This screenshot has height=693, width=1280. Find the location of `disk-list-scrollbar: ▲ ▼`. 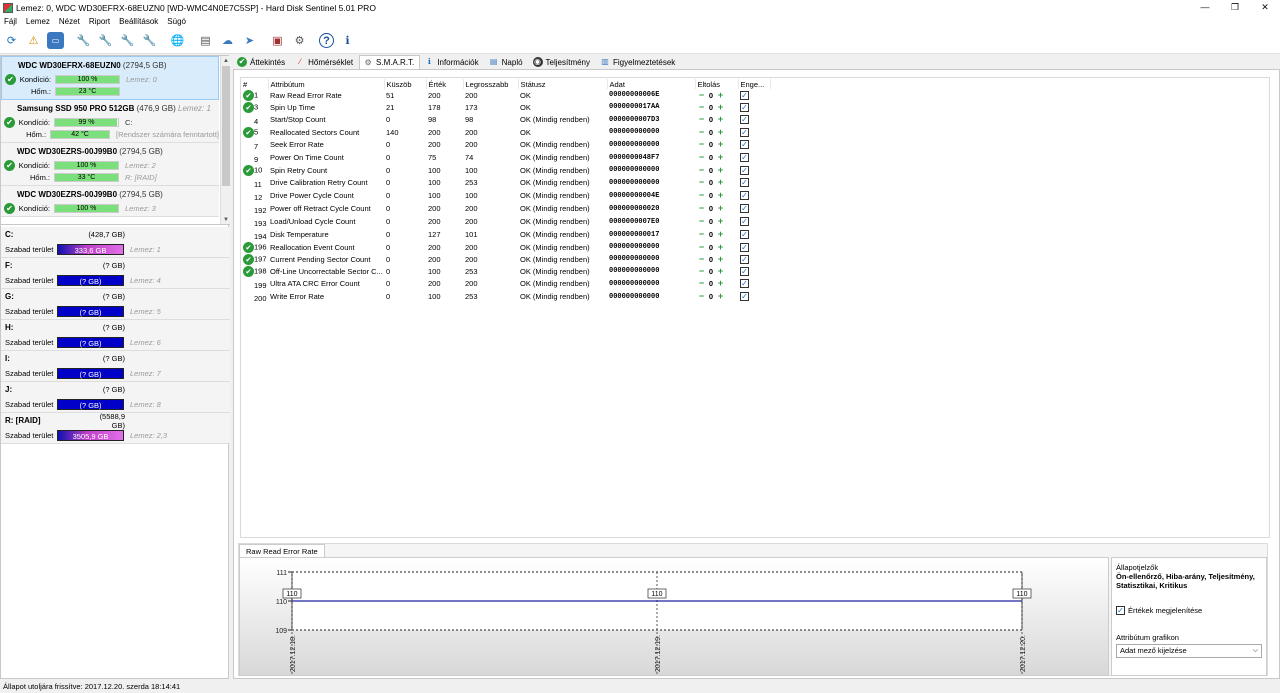

disk-list-scrollbar: ▲ ▼ is located at coordinates (225, 140).